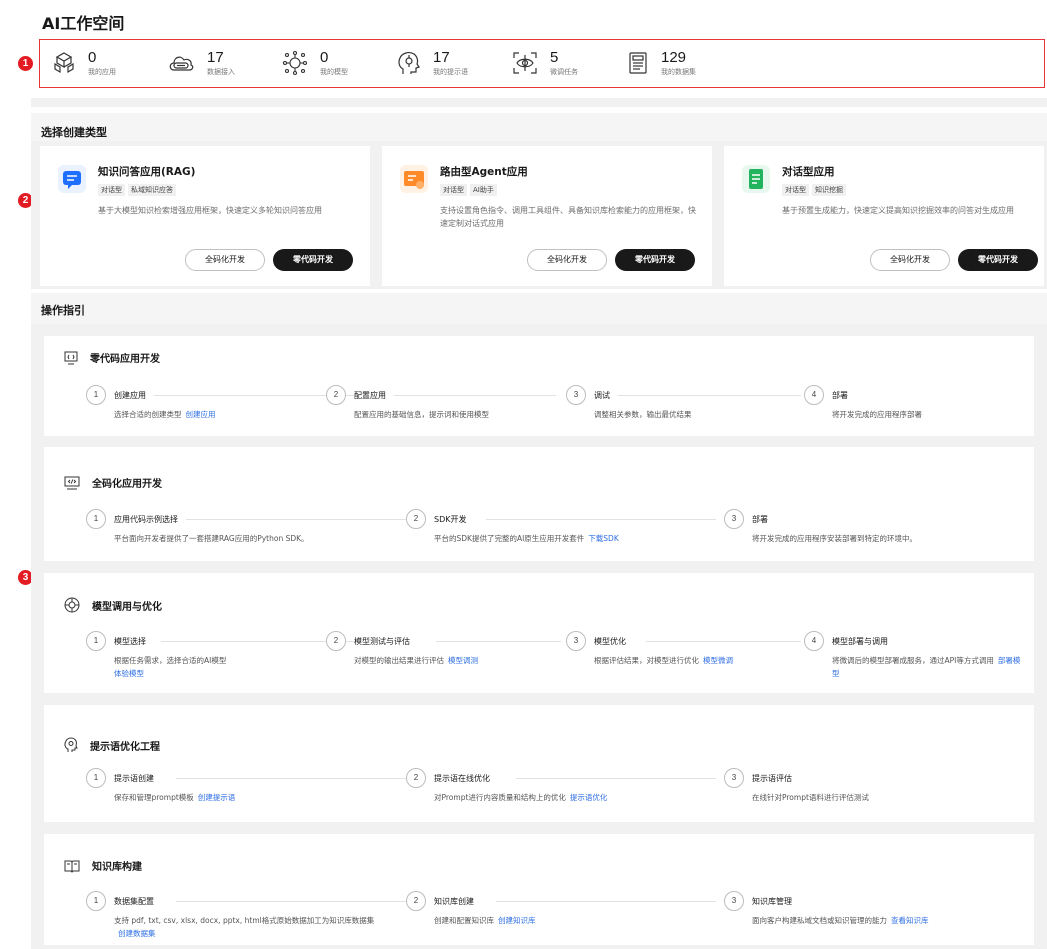  Describe the element at coordinates (829, 190) in the screenshot. I see `tag: 知识挖掘` at that location.